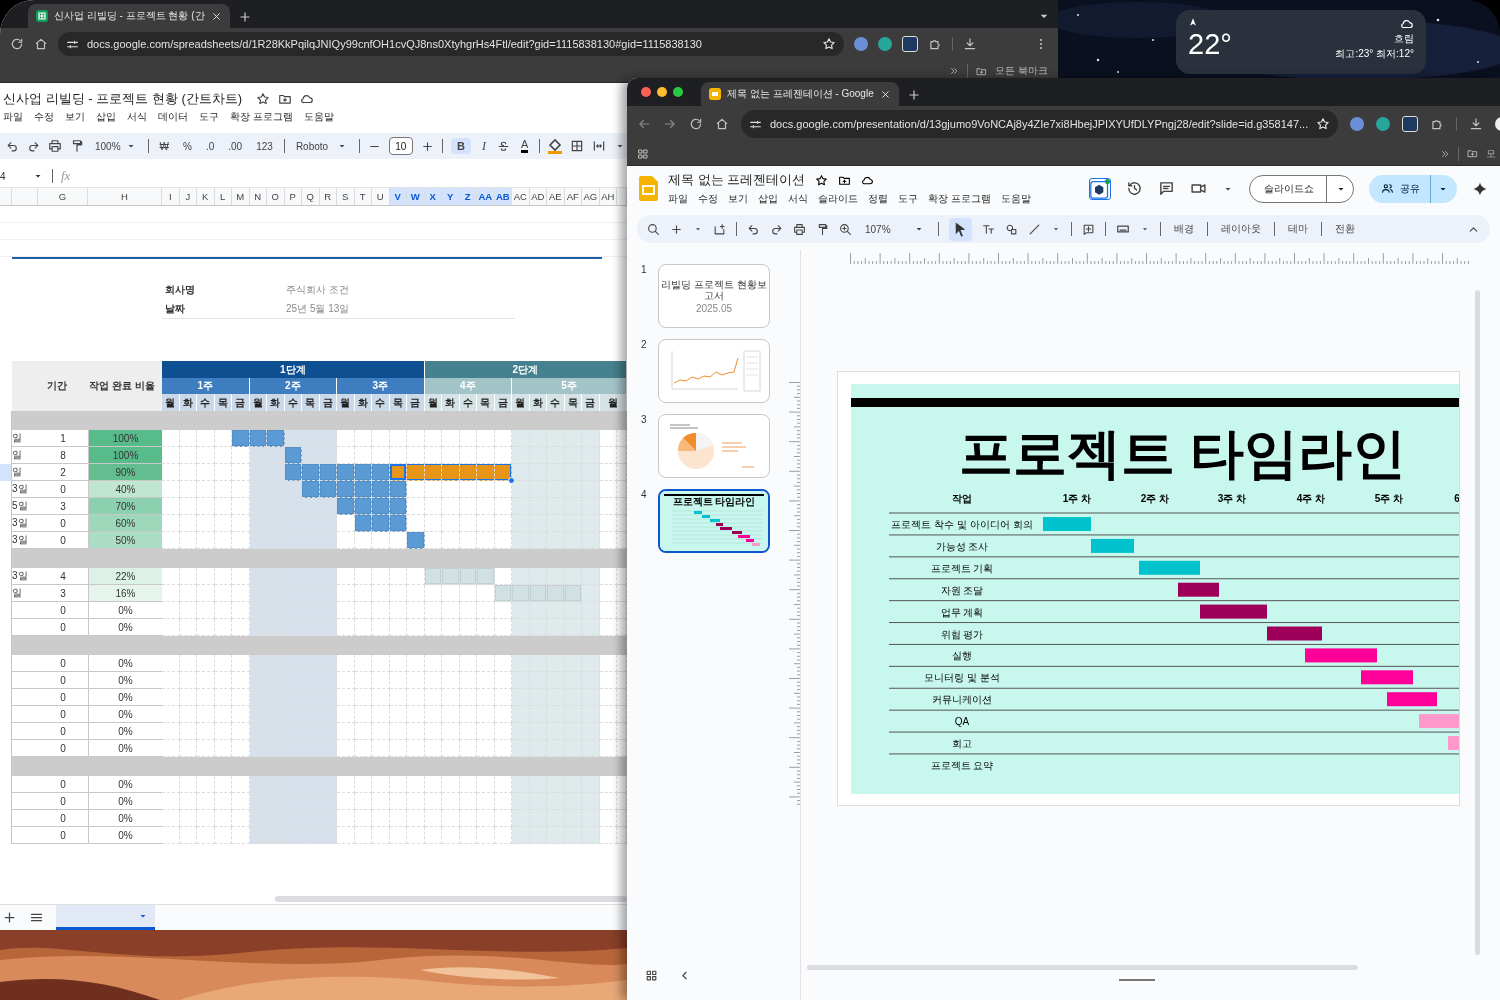  Describe the element at coordinates (307, 99) in the screenshot. I see `cloud-icon` at that location.